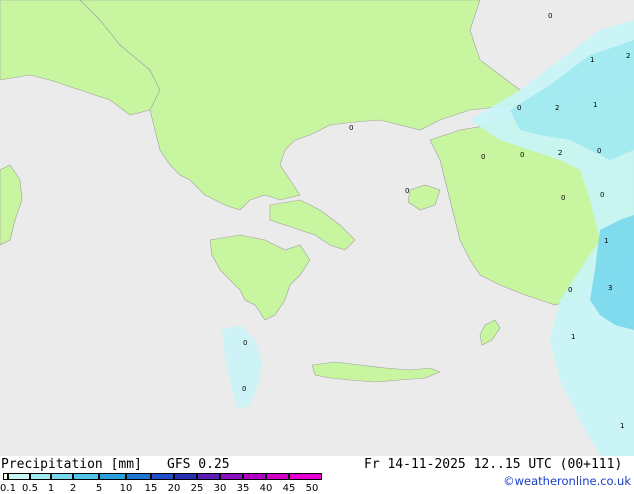 Image resolution: width=634 pixels, height=494 pixels. Describe the element at coordinates (567, 481) in the screenshot. I see `credit-link: ©weatheronline.co.uk` at that location.